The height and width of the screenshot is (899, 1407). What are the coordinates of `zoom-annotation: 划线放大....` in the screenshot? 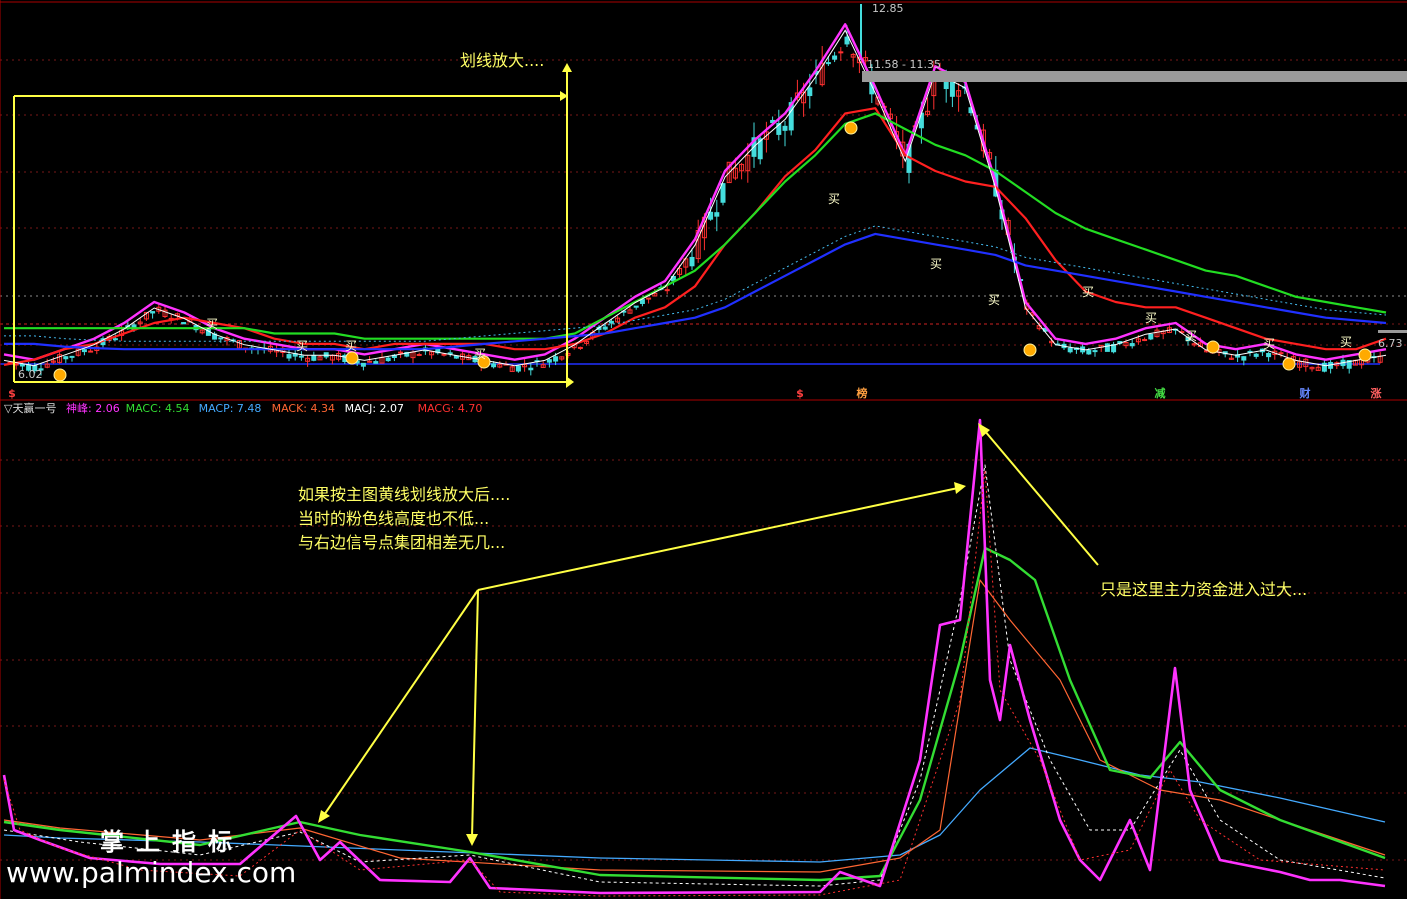 It's located at (502, 60).